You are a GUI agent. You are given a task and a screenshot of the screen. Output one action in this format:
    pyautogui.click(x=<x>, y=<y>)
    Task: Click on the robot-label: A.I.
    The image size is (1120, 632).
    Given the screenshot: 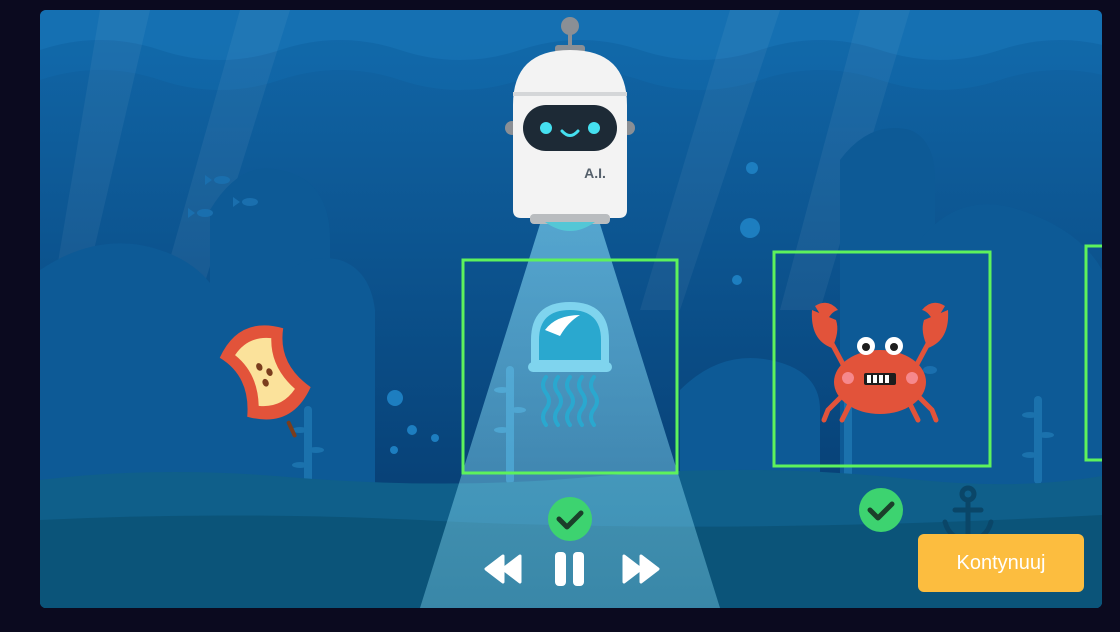 What is the action you would take?
    pyautogui.click(x=595, y=173)
    